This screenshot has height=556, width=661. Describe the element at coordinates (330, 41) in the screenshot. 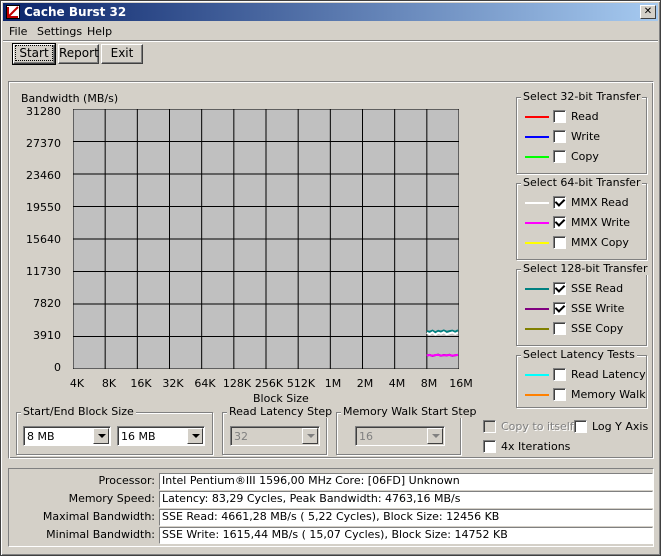

I see `toolbar-divider` at that location.